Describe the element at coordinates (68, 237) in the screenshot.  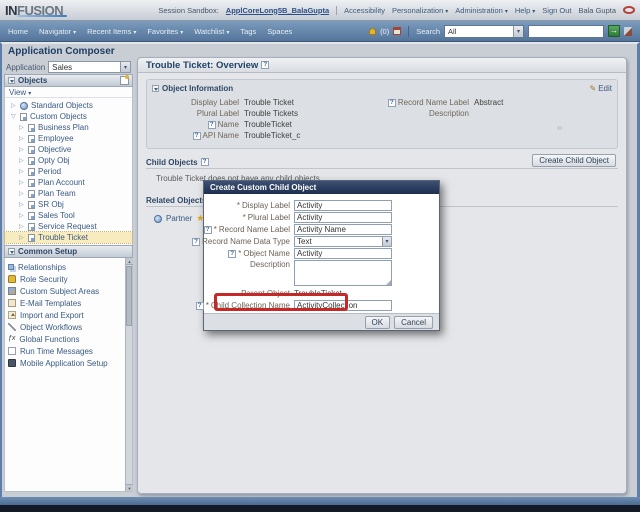
I see `tree-node-trouble-ticket: ▷ Trouble Ticket` at that location.